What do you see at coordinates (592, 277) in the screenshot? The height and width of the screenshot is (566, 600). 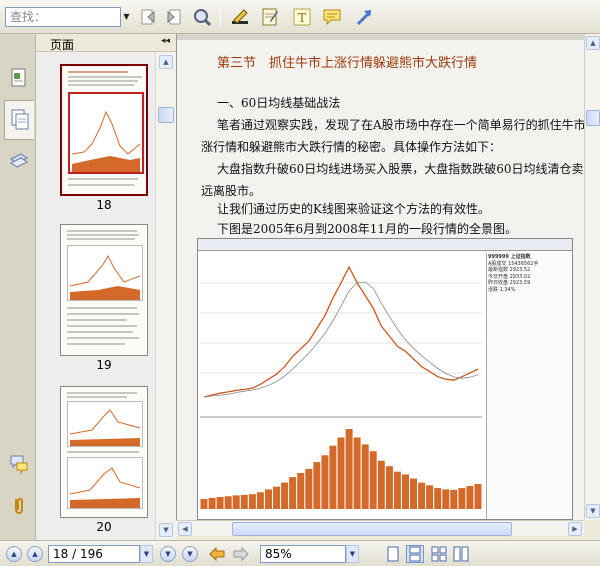 I see `document-vertical-scrollbar: ▲ ▼` at bounding box center [592, 277].